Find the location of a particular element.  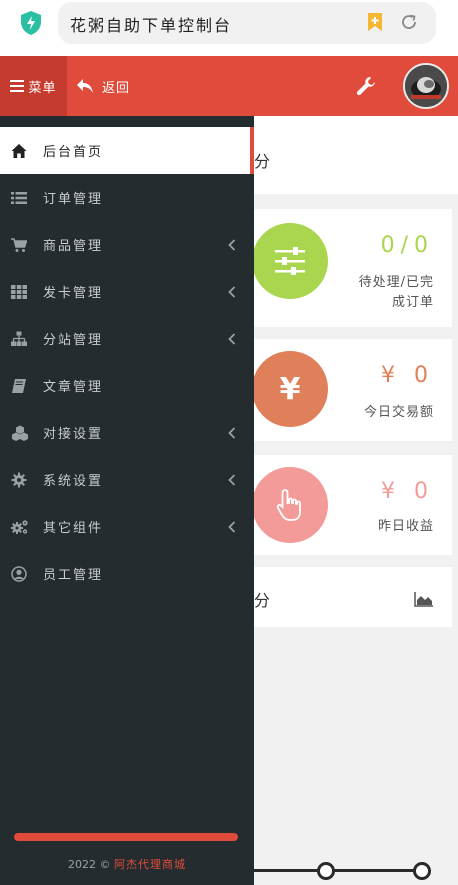

stat-label: 今日交易额 is located at coordinates (398, 412).